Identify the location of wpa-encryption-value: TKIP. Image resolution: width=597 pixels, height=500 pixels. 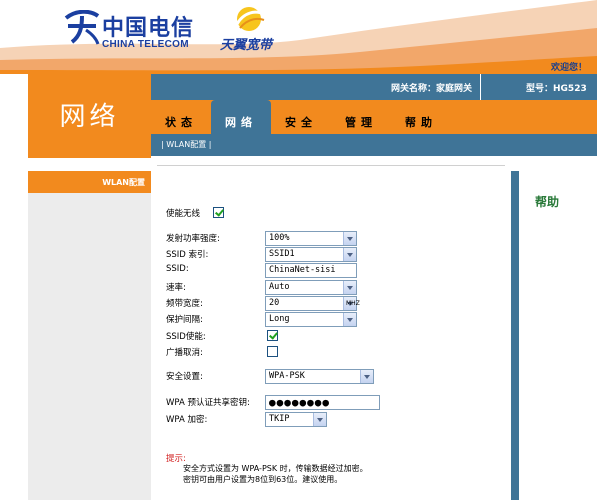
(279, 419).